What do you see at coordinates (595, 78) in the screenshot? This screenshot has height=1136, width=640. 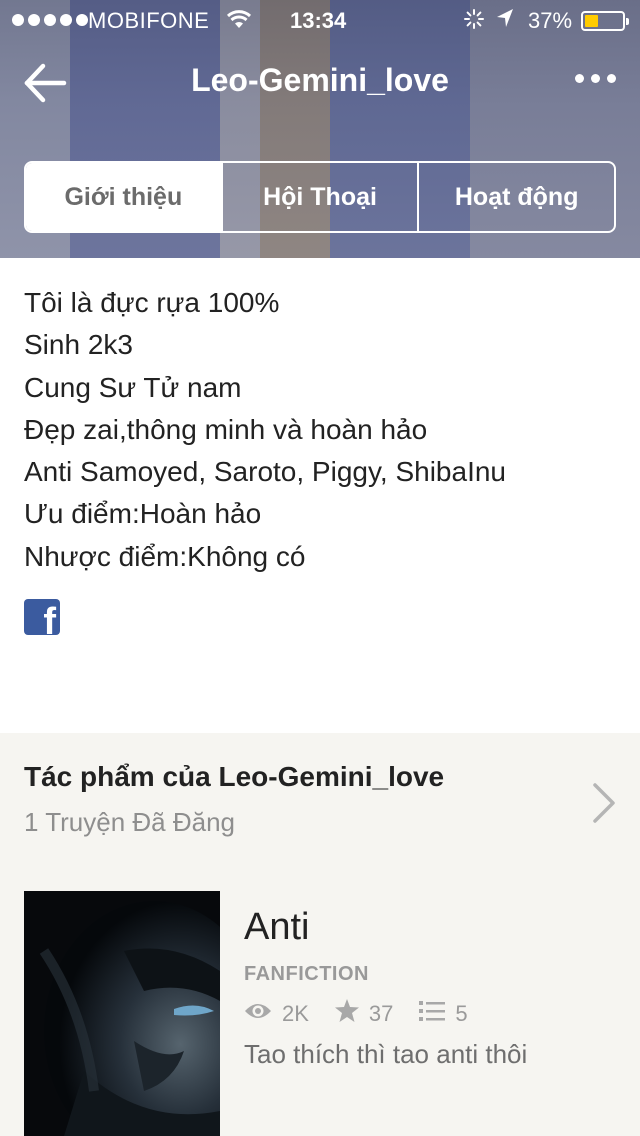 I see `more-options-icon` at bounding box center [595, 78].